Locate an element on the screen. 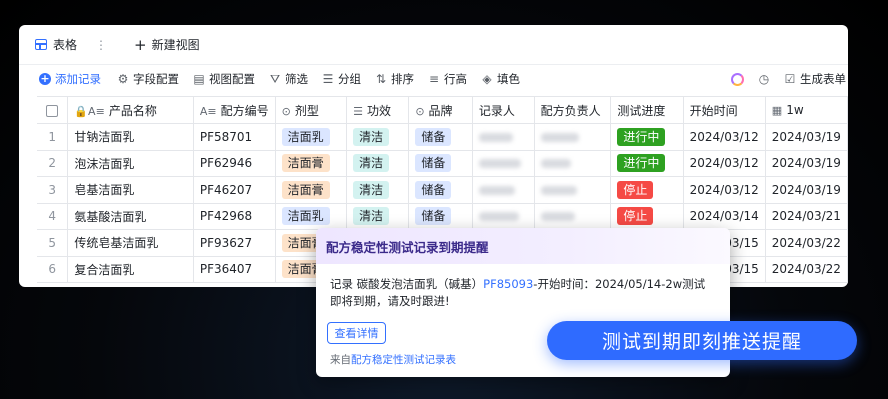  view-config-icon: ▤ is located at coordinates (199, 79).